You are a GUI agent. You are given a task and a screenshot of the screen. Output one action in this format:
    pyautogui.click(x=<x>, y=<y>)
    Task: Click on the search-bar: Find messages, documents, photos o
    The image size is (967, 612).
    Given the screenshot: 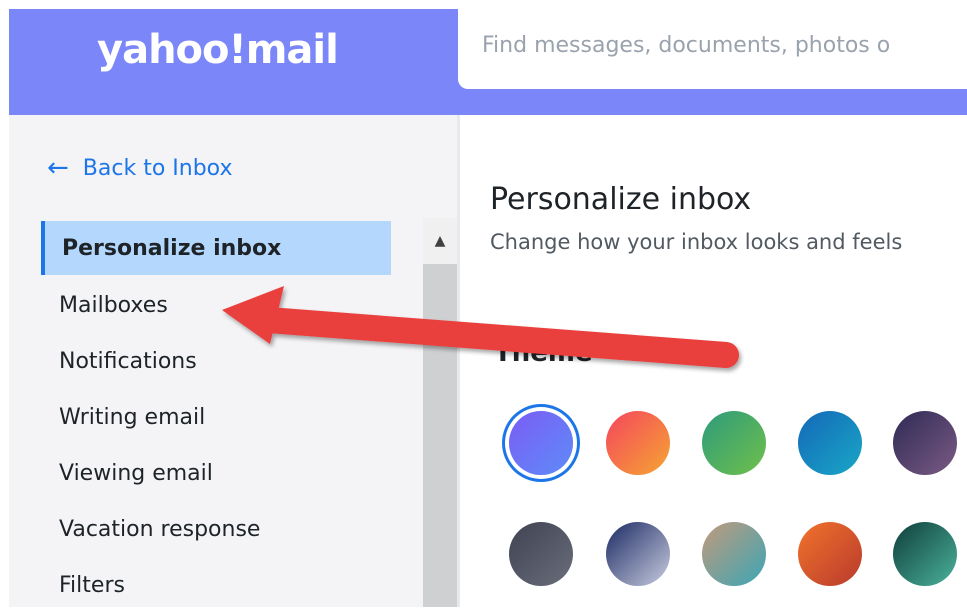 What is the action you would take?
    pyautogui.click(x=712, y=49)
    